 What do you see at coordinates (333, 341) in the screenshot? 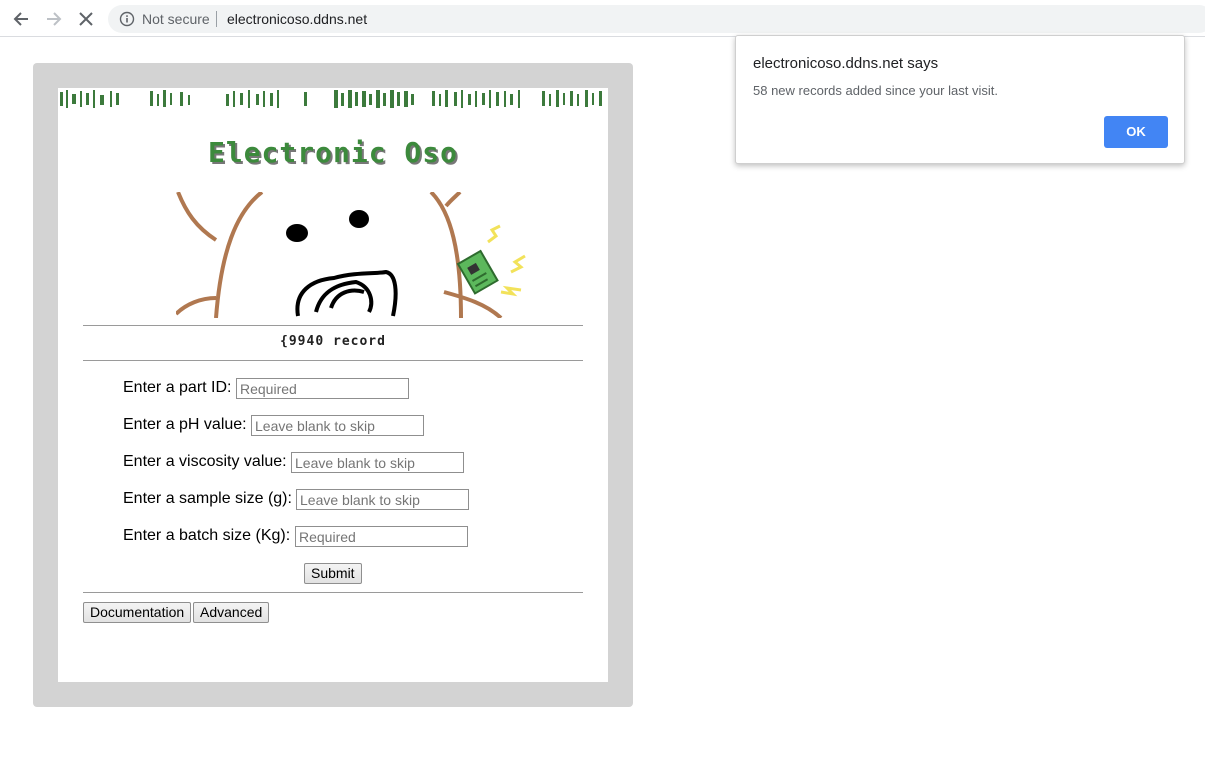
I see `record-count: {9940 record` at bounding box center [333, 341].